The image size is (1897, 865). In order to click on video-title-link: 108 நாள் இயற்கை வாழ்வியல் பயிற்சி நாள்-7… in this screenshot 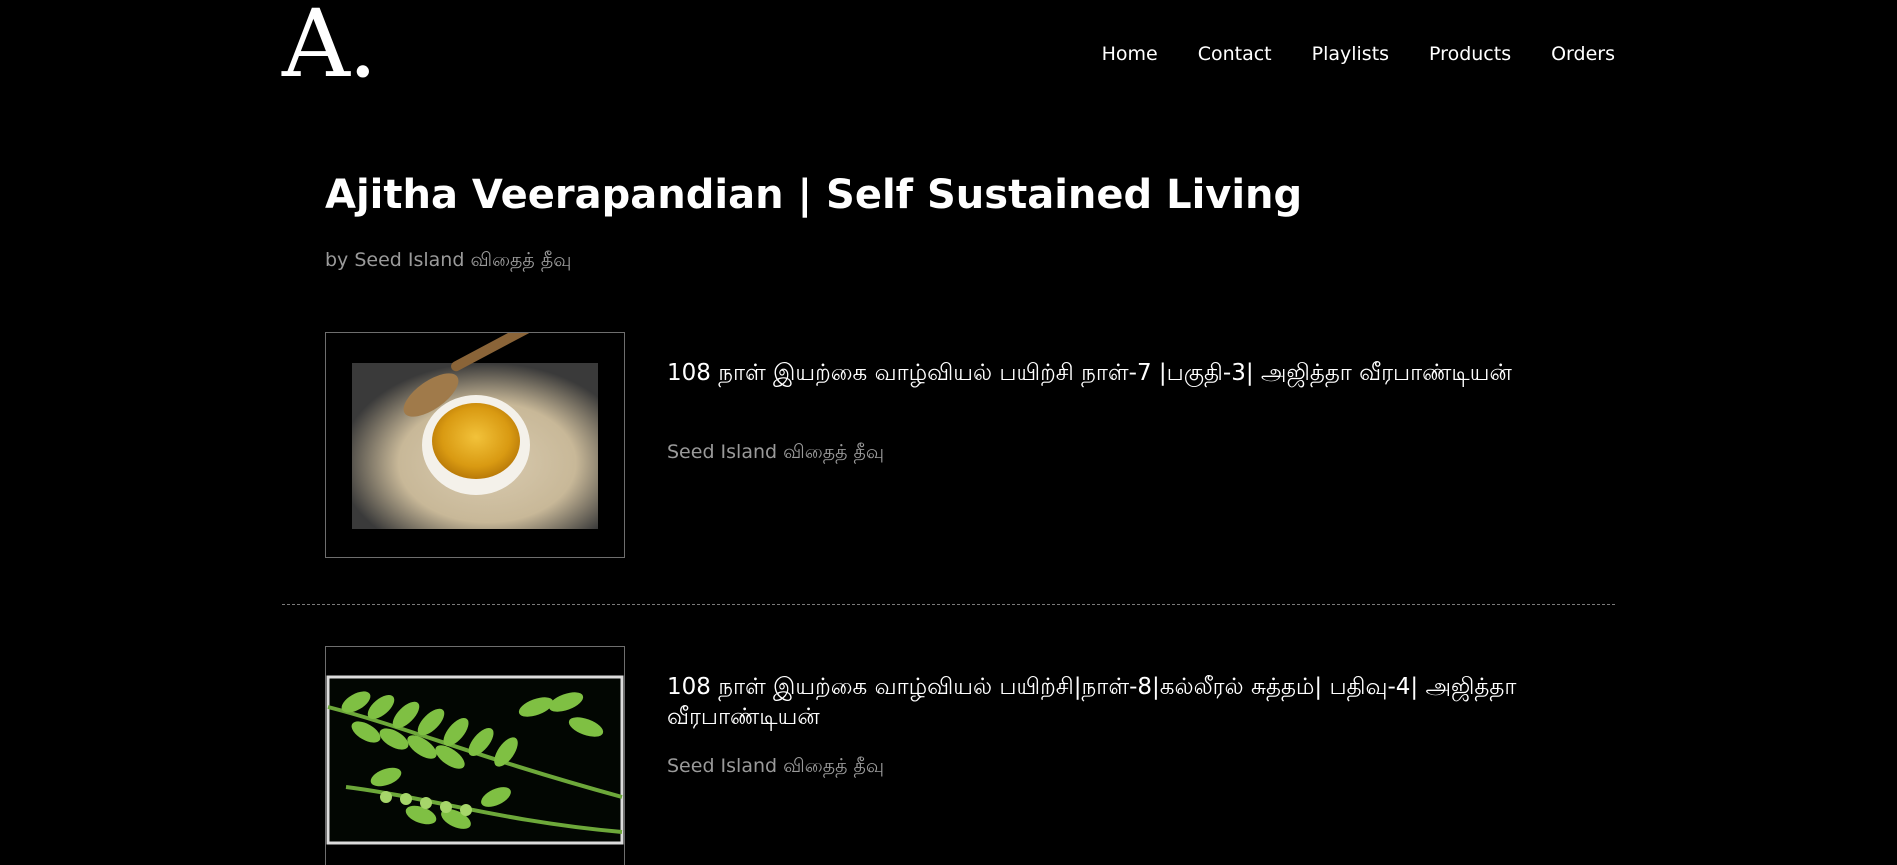, I will do `click(1097, 373)`.